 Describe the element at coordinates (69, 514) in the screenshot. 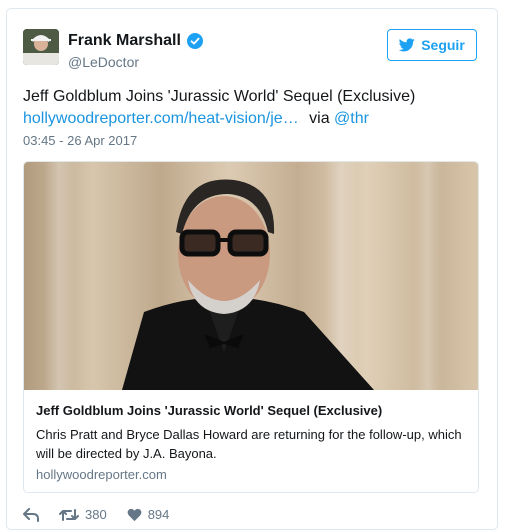

I see `retweet-icon` at that location.